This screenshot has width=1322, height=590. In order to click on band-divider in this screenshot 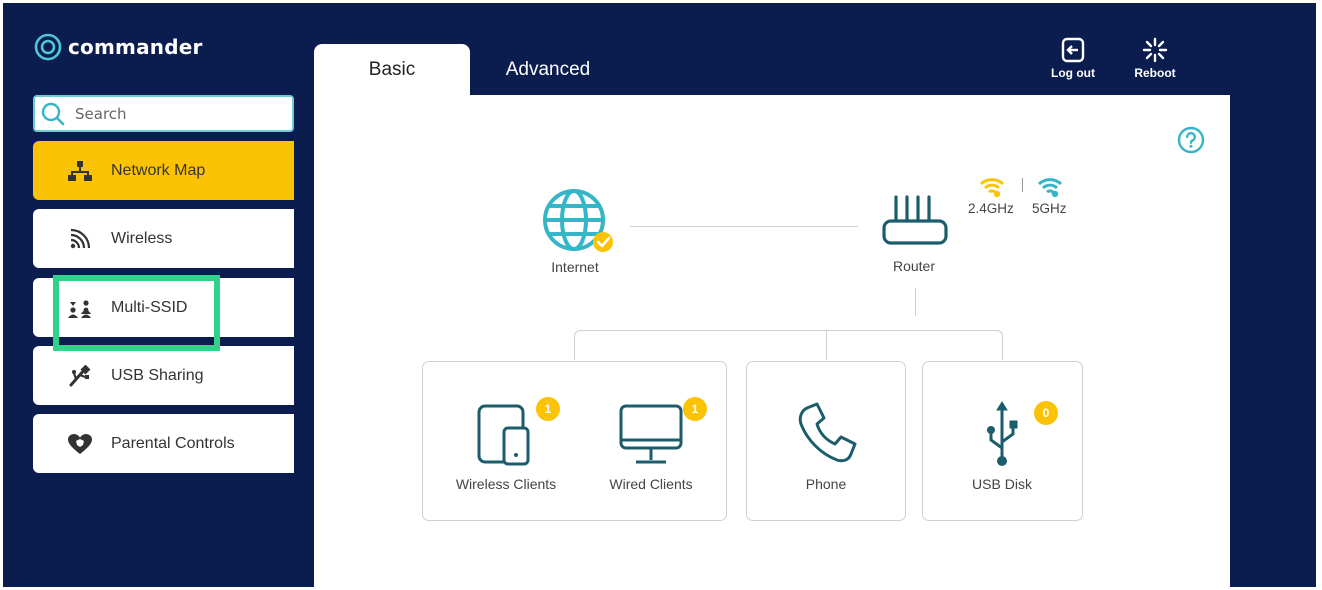, I will do `click(1022, 185)`.